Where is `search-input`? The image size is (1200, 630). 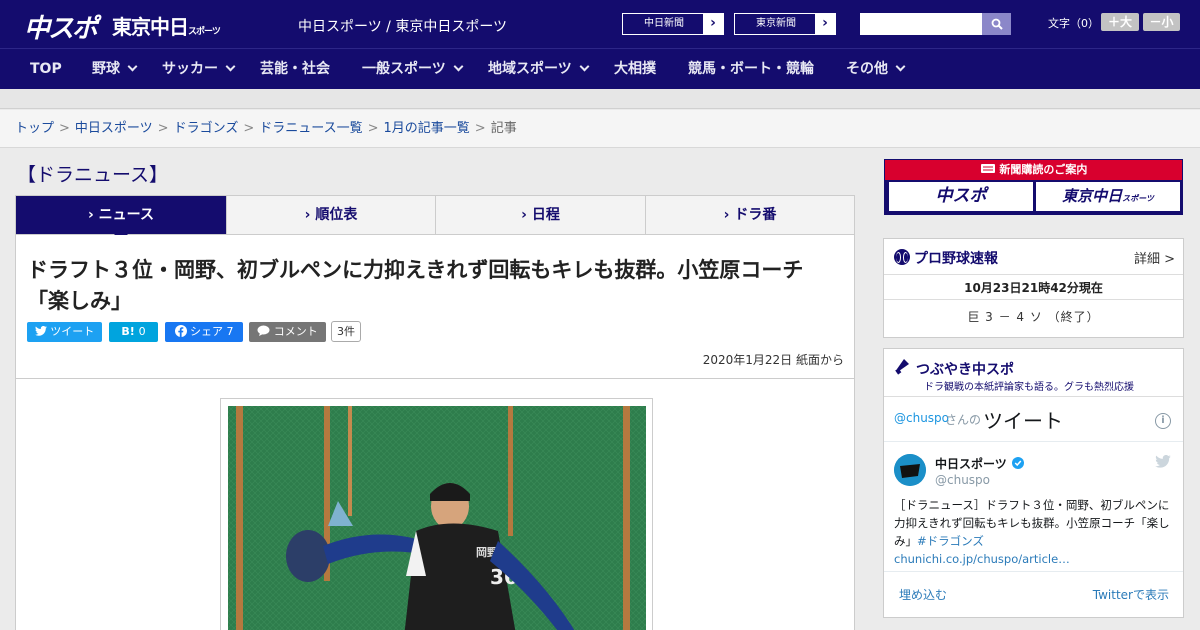
search-input is located at coordinates (921, 24).